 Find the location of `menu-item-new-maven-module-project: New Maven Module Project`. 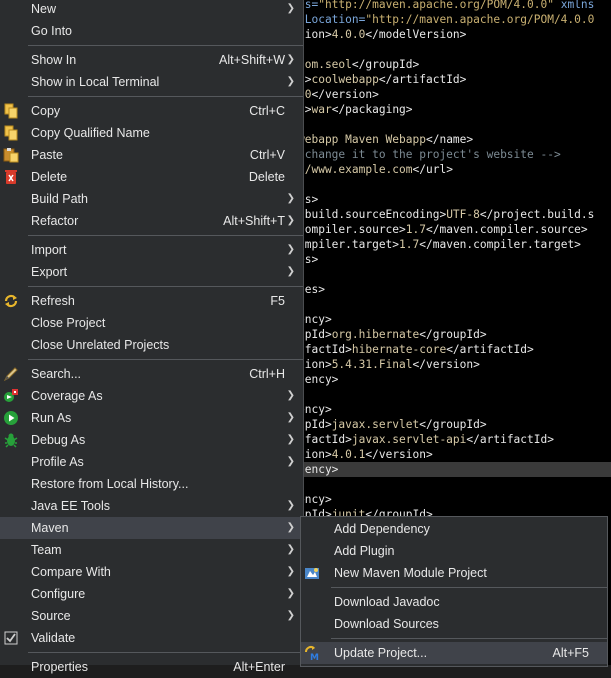

menu-item-new-maven-module-project: New Maven Module Project is located at coordinates (454, 573).